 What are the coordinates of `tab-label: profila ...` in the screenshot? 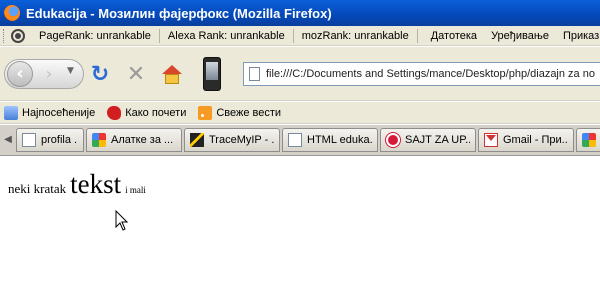 It's located at (59, 140).